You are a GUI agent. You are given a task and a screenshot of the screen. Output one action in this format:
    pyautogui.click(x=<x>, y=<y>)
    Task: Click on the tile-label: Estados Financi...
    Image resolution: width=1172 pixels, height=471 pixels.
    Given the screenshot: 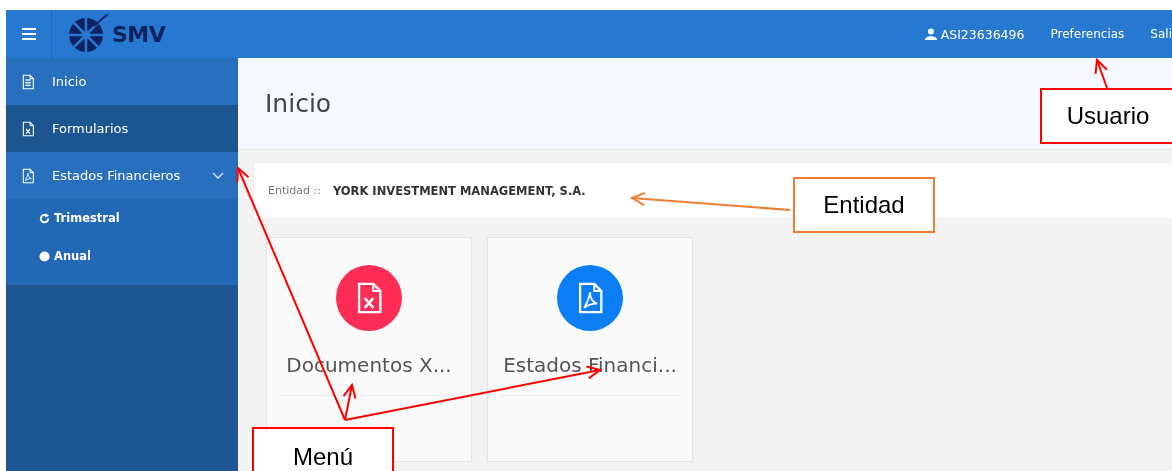 What is the action you would take?
    pyautogui.click(x=590, y=365)
    